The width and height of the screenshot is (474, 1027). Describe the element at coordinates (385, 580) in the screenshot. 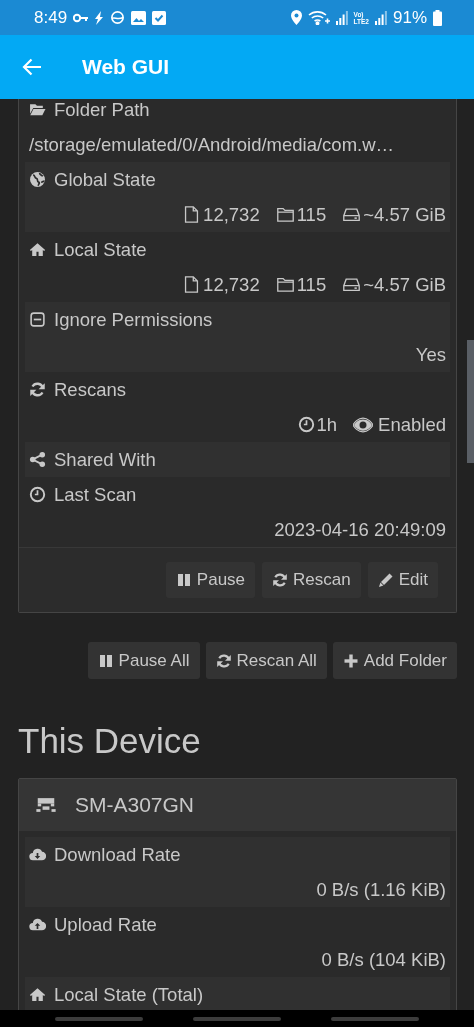

I see `pencil-icon` at that location.